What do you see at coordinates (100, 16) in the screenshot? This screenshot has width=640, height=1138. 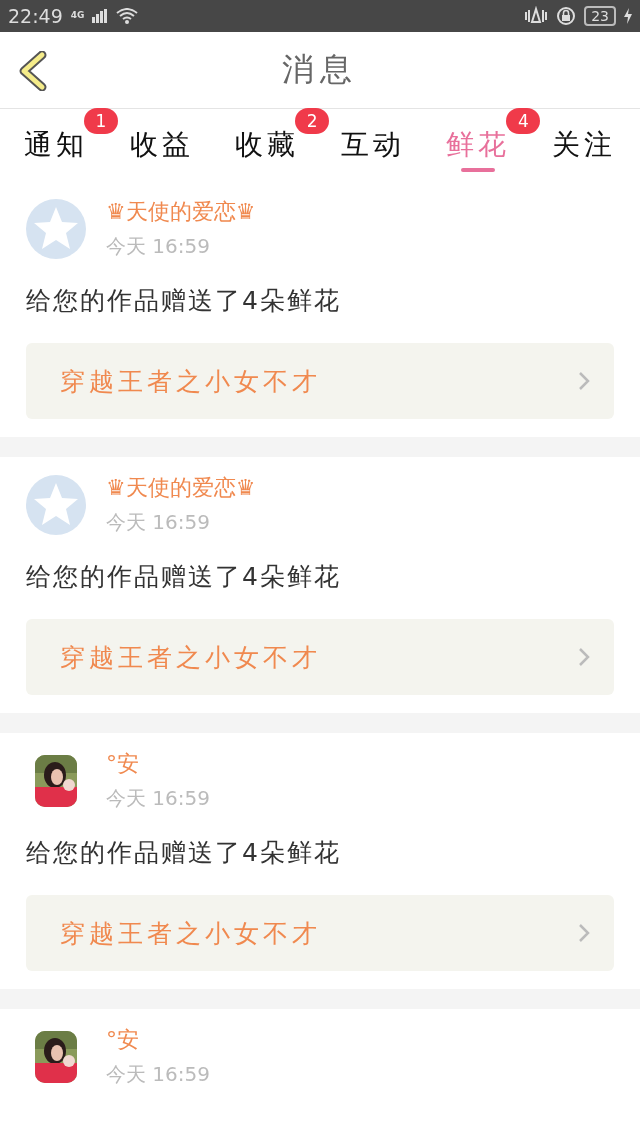 I see `signal-icon` at bounding box center [100, 16].